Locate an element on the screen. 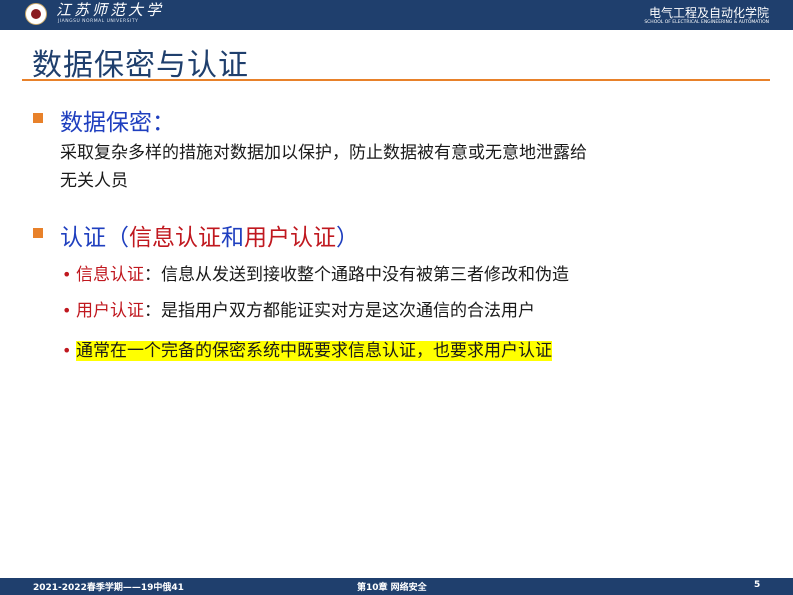 The height and width of the screenshot is (595, 793). heading-part: 认证（ is located at coordinates (94, 238).